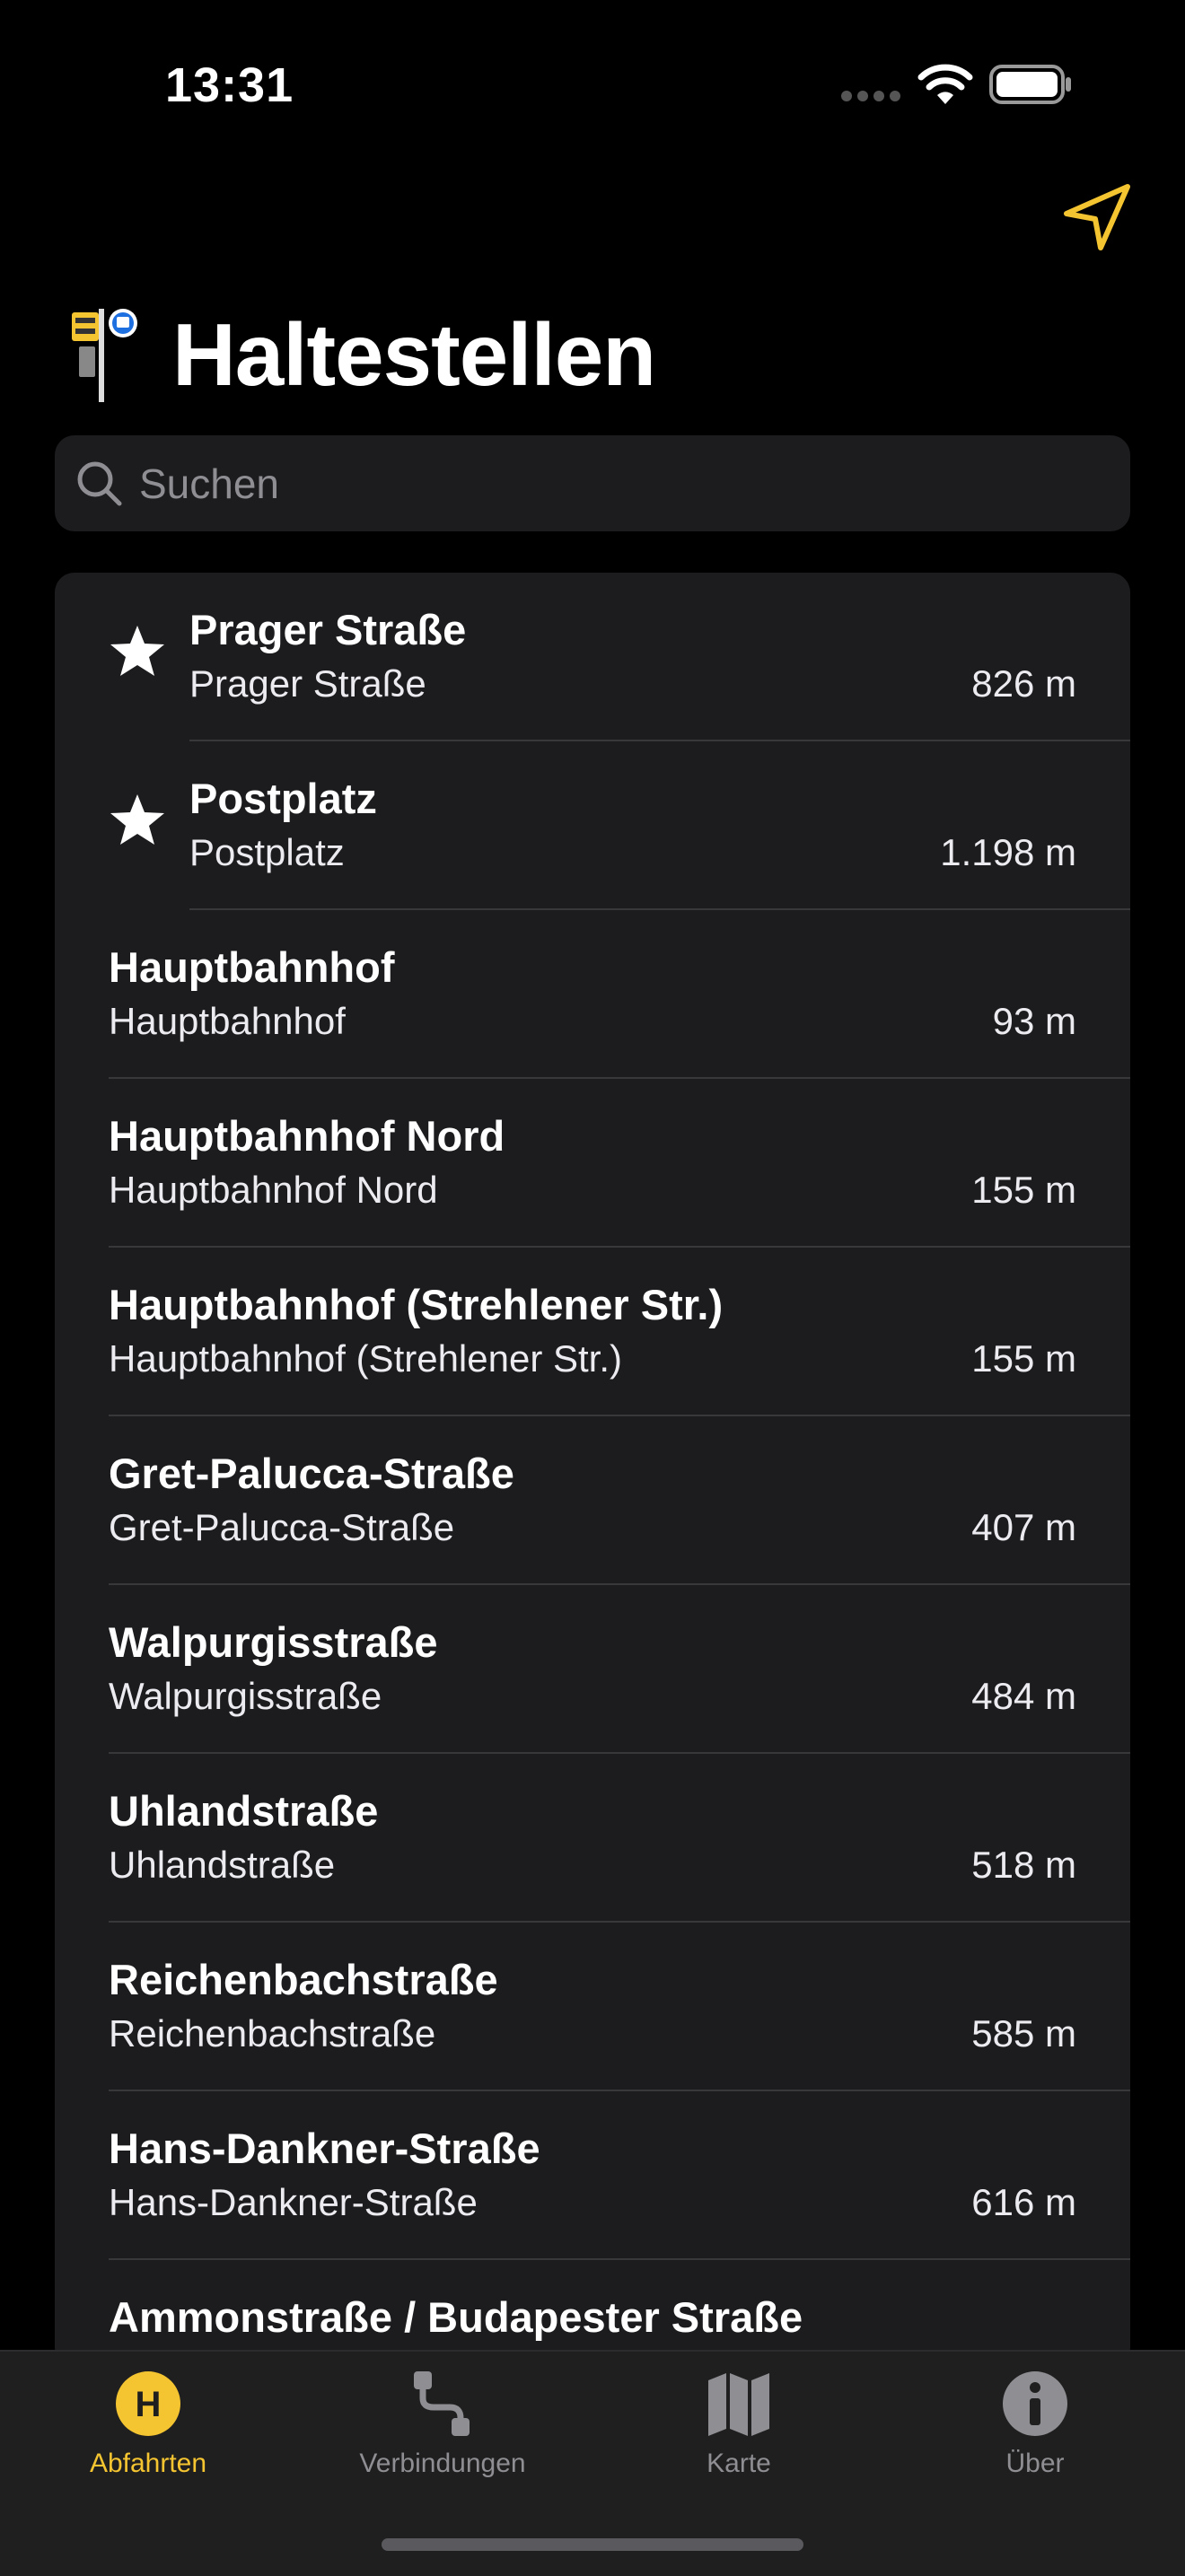  Describe the element at coordinates (1023, 1696) in the screenshot. I see `stop-distance: 484 m` at that location.